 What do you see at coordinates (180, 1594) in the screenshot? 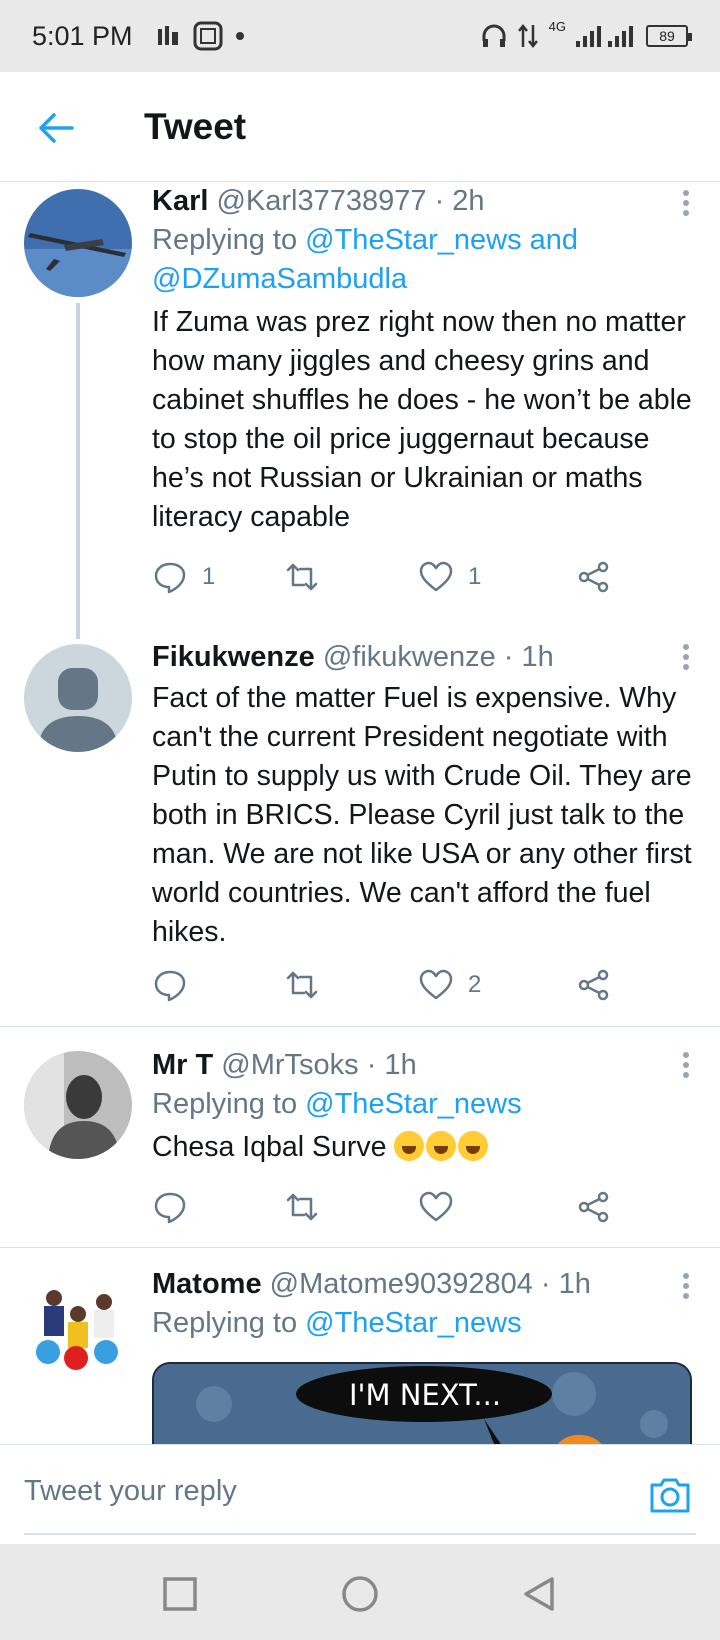
I see `recents-square-icon` at bounding box center [180, 1594].